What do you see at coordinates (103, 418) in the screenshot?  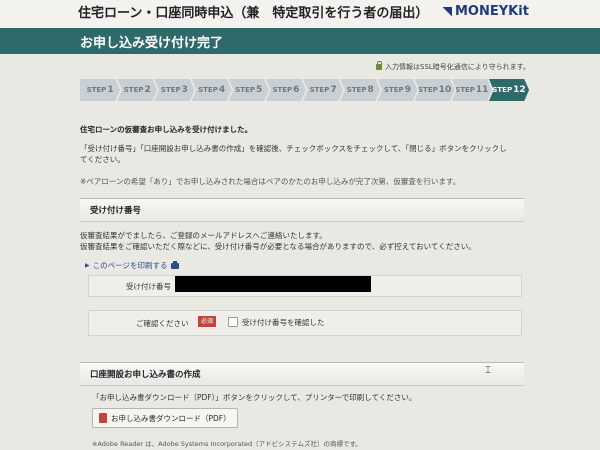 I see `pdf-icon` at bounding box center [103, 418].